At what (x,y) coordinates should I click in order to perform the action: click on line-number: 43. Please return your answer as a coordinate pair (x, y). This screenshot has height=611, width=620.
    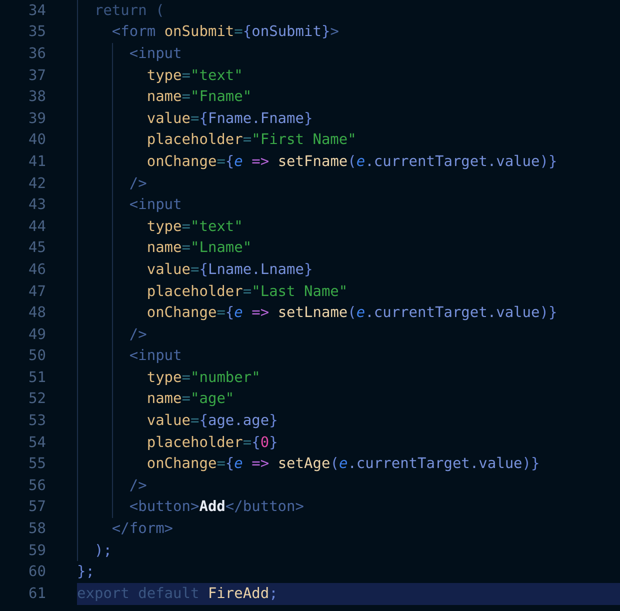
    Looking at the image, I should click on (37, 205).